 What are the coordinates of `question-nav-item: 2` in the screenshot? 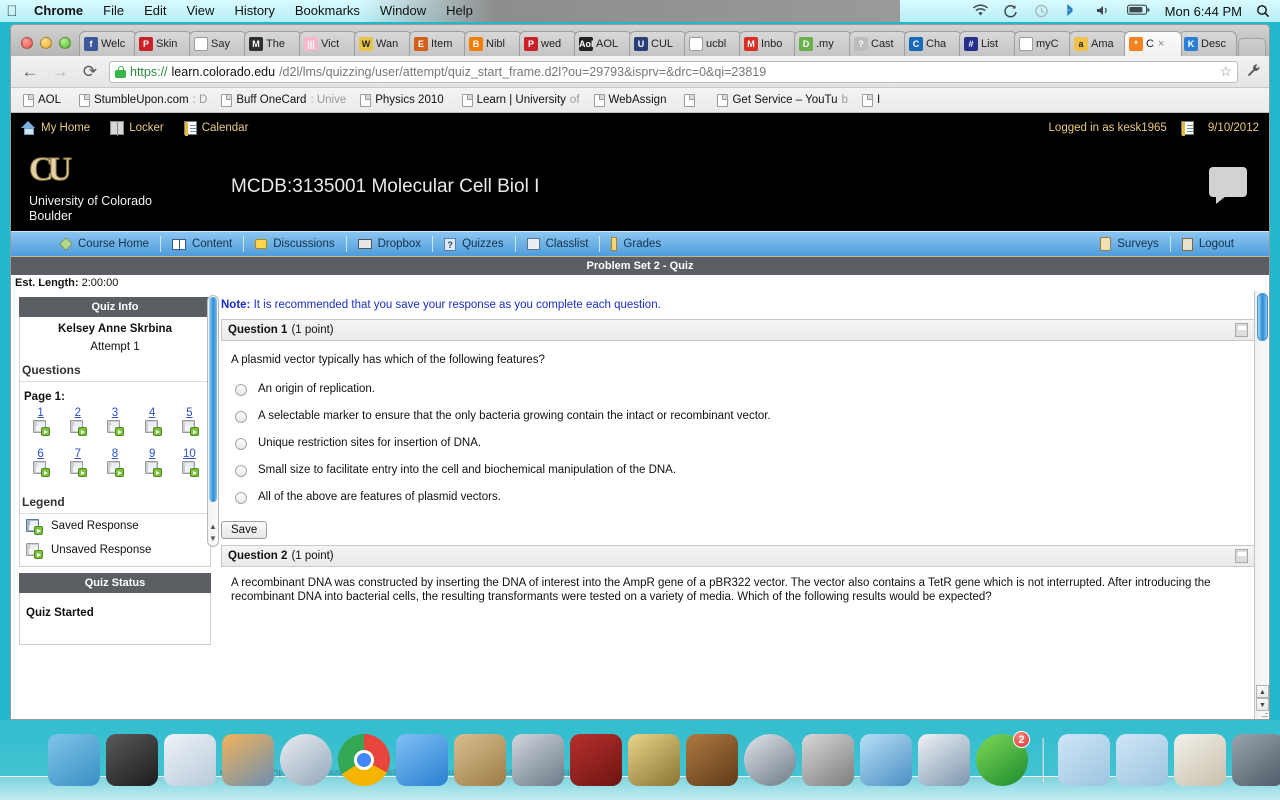 It's located at (77, 423).